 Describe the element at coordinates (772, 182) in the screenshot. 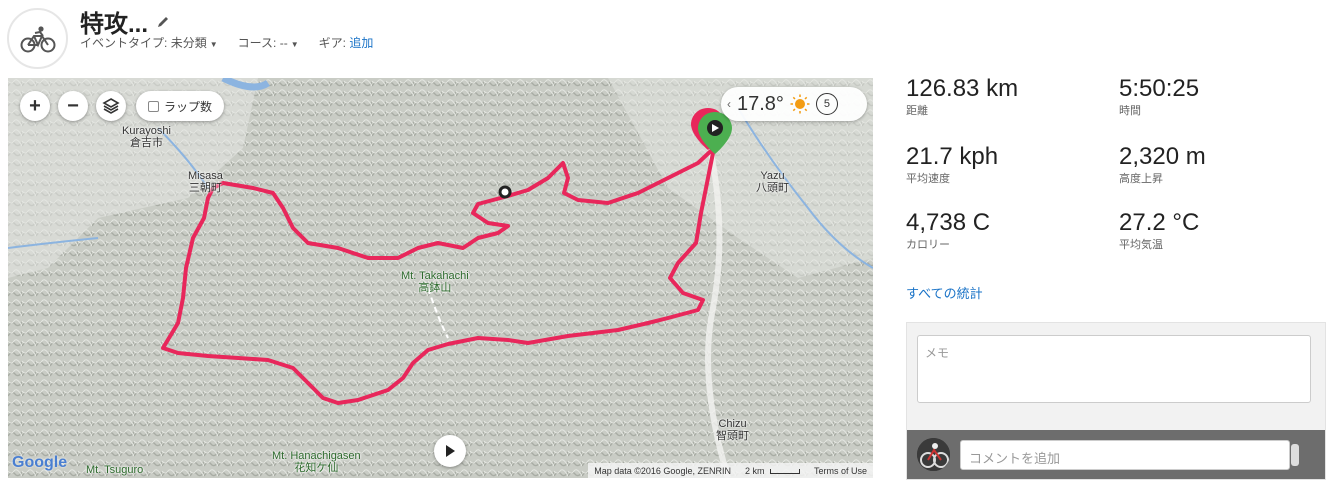

I see `map-label-yazu: Yazu 八頭町` at that location.